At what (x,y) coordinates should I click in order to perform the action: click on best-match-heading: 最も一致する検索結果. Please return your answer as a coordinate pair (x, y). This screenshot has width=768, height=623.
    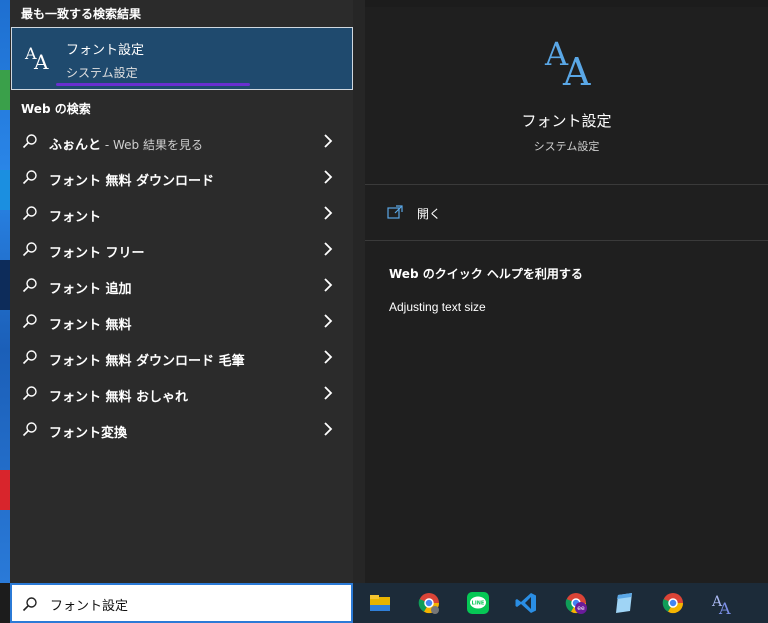
    Looking at the image, I should click on (81, 14).